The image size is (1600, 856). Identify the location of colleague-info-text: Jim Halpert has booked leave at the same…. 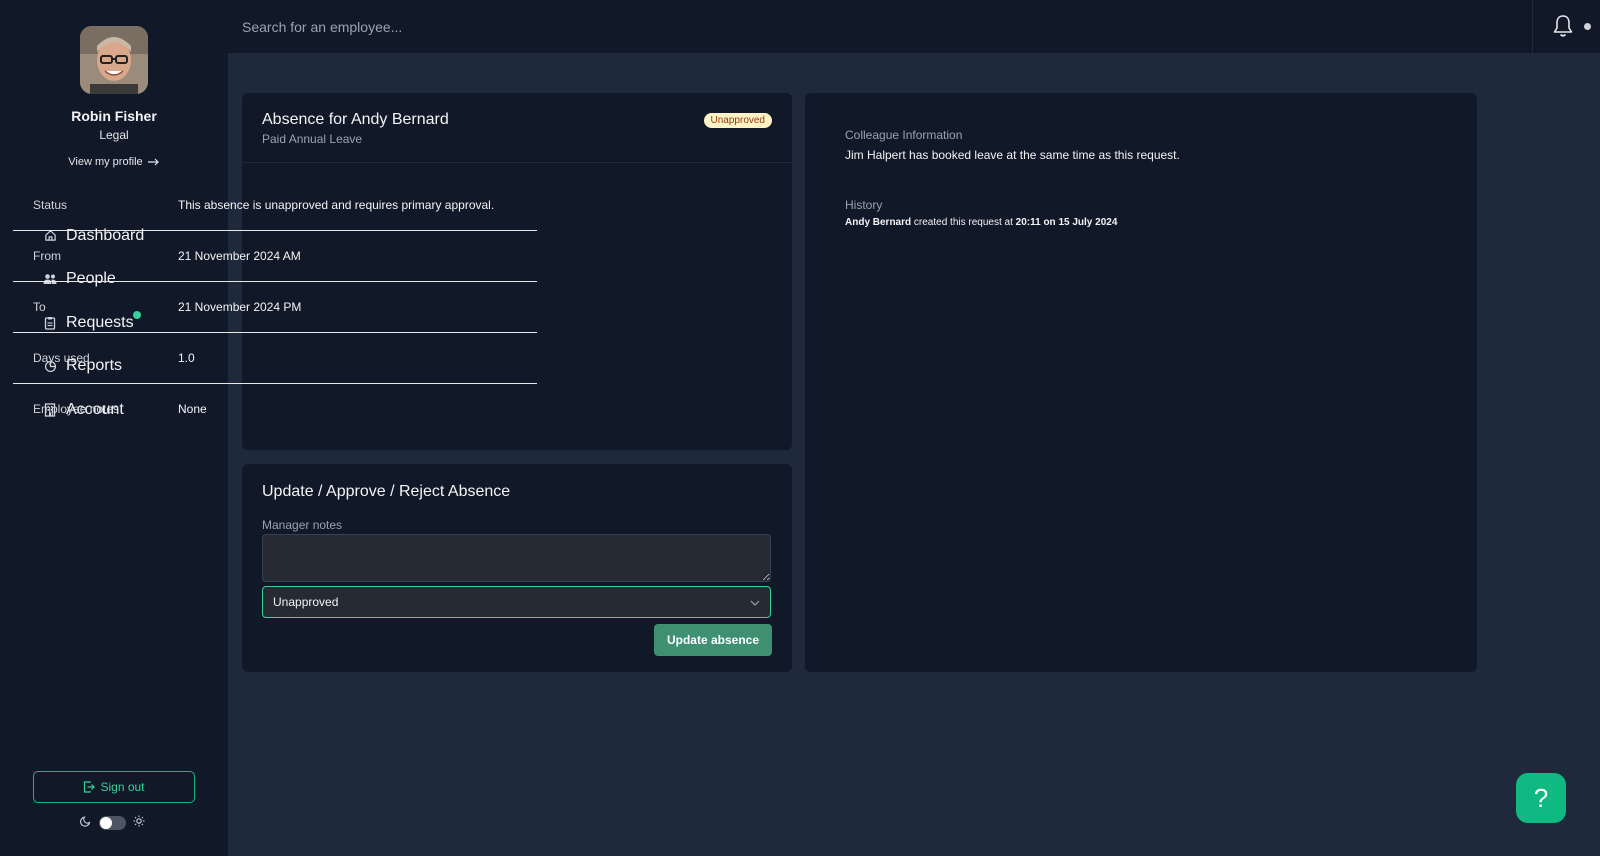
(1012, 155).